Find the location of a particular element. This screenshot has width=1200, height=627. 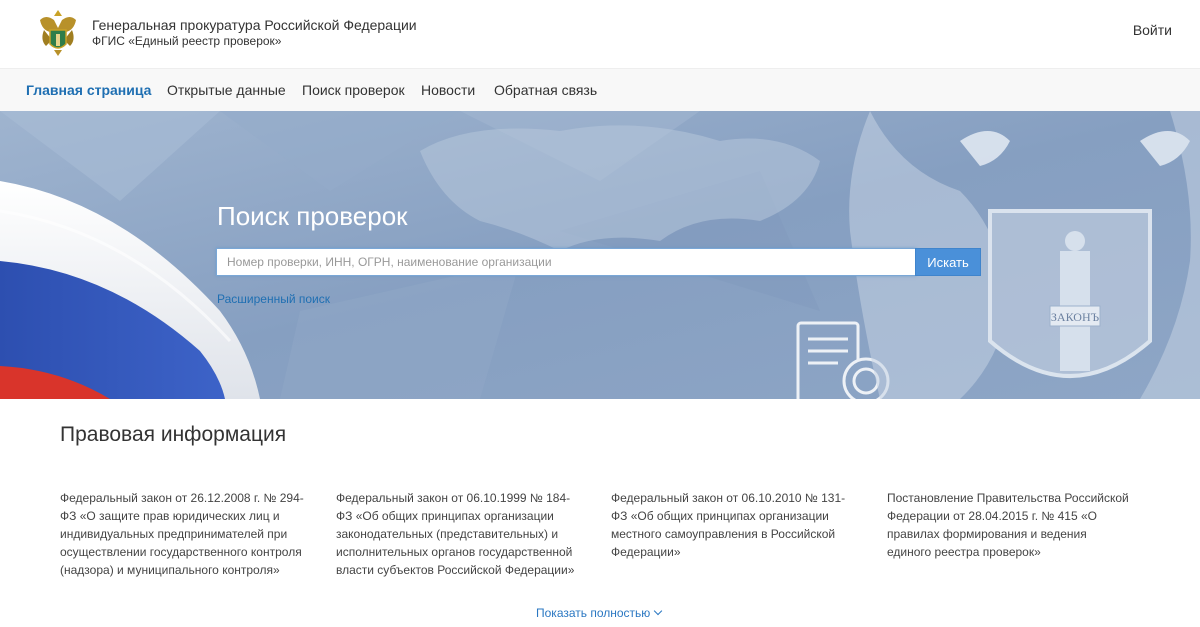

nav-item-feedback: Обратная связь is located at coordinates (545, 90).